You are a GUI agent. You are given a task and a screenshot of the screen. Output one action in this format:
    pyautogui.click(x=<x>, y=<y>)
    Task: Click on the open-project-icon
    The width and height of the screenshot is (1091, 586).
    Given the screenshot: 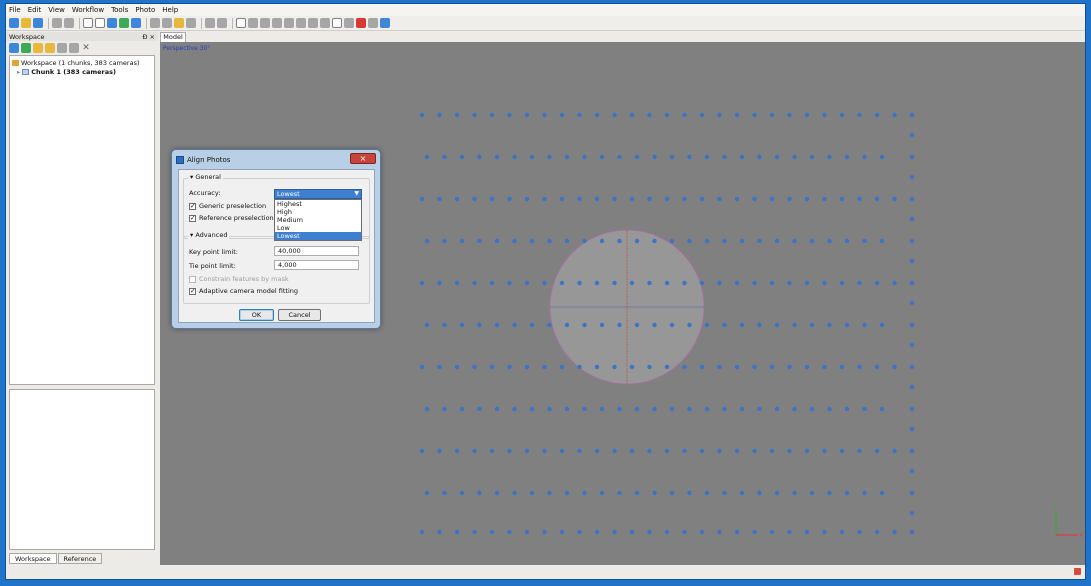 What is the action you would take?
    pyautogui.click(x=26, y=23)
    